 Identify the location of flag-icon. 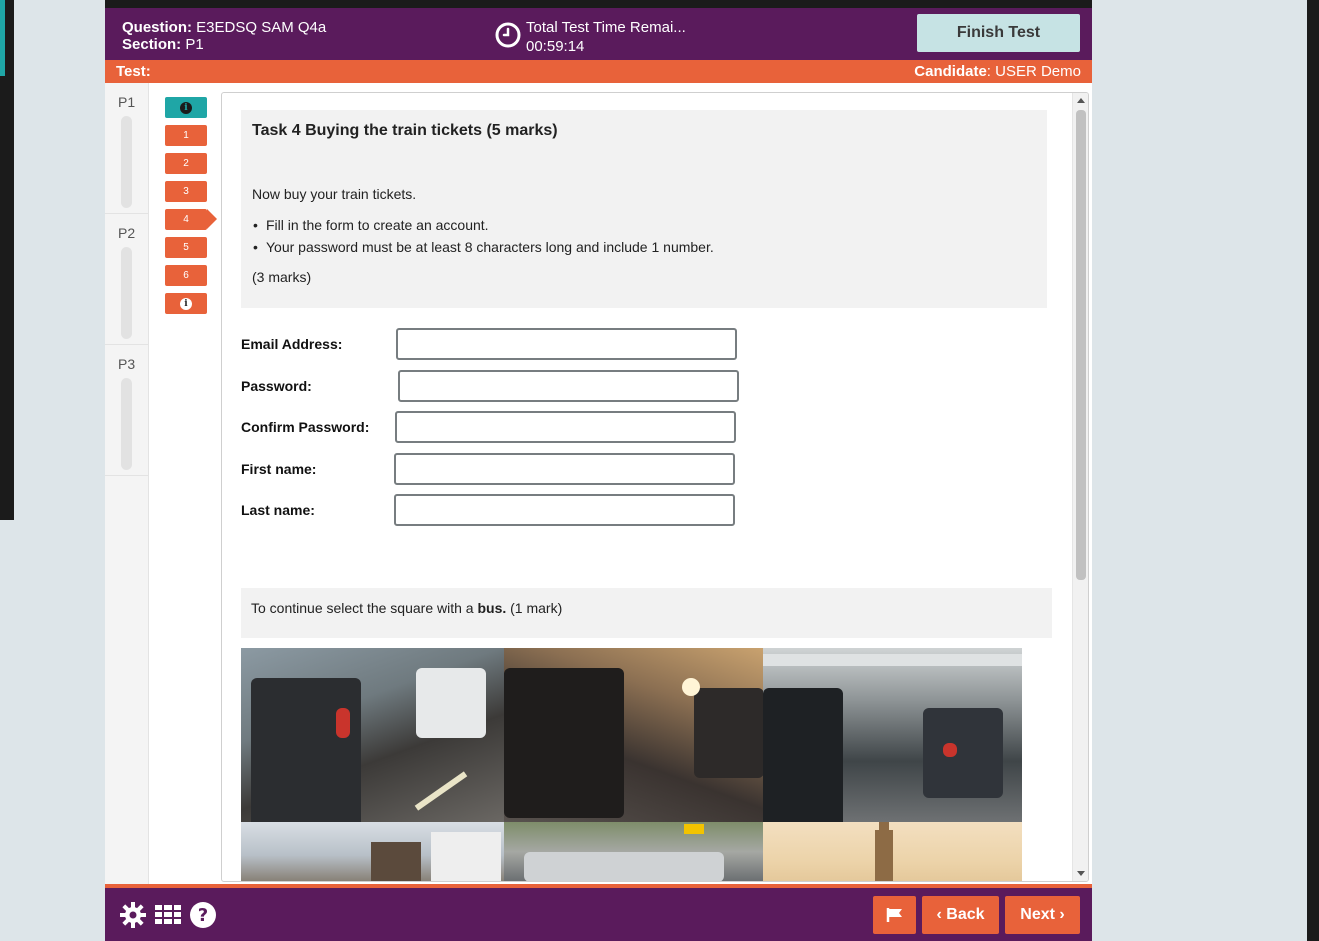
(894, 915).